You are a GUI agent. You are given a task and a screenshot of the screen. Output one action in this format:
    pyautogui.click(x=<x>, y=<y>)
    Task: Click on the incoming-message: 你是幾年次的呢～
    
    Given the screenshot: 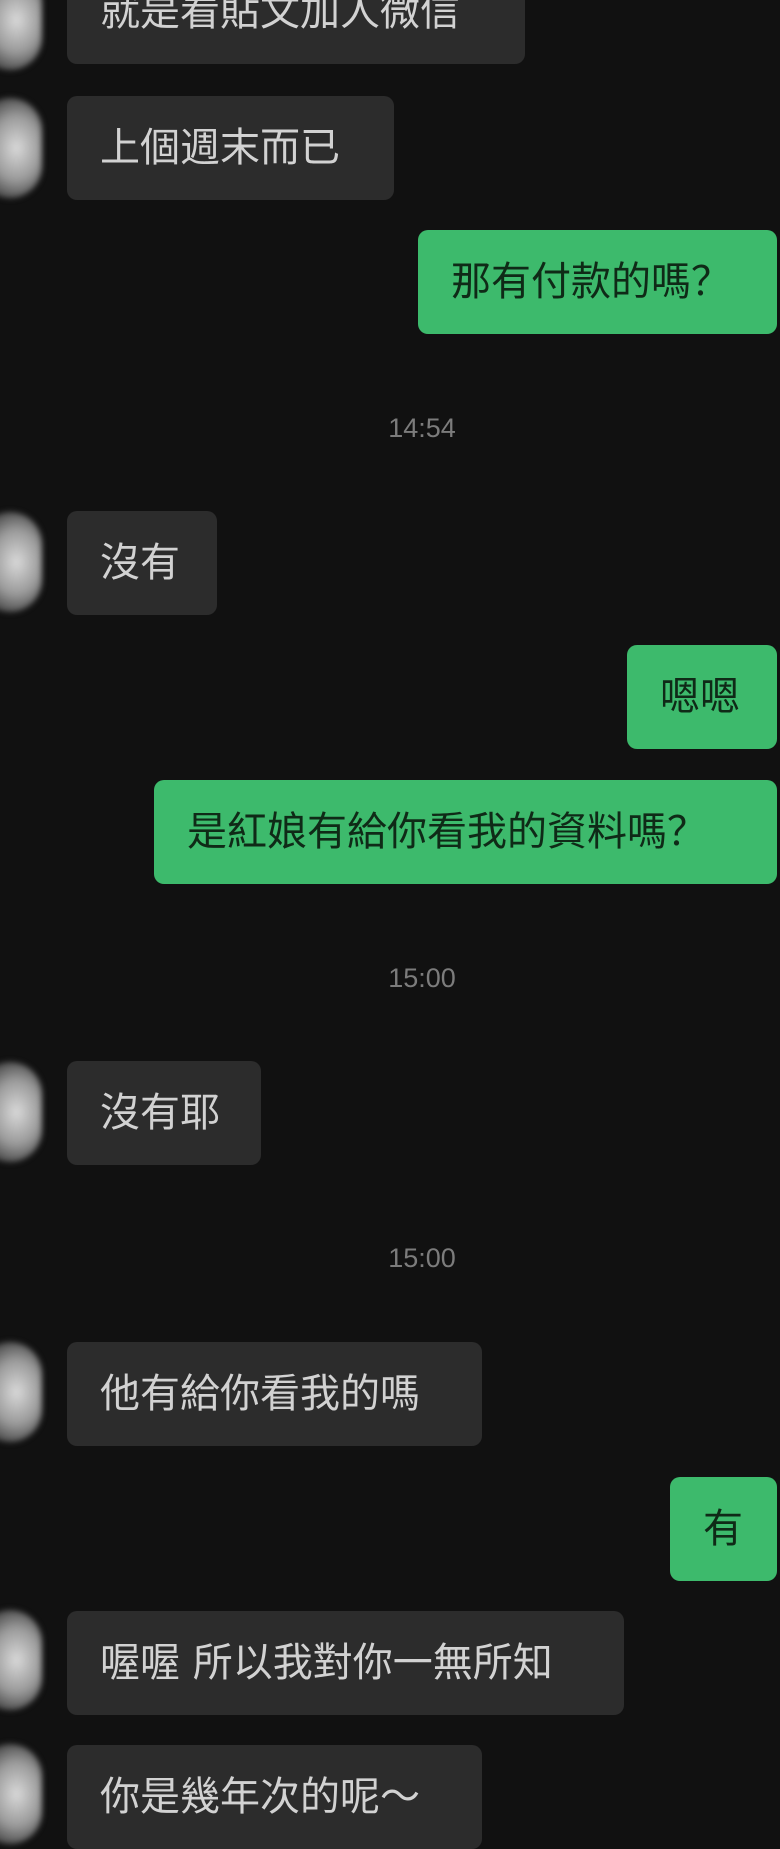 What is the action you would take?
    pyautogui.click(x=274, y=1797)
    